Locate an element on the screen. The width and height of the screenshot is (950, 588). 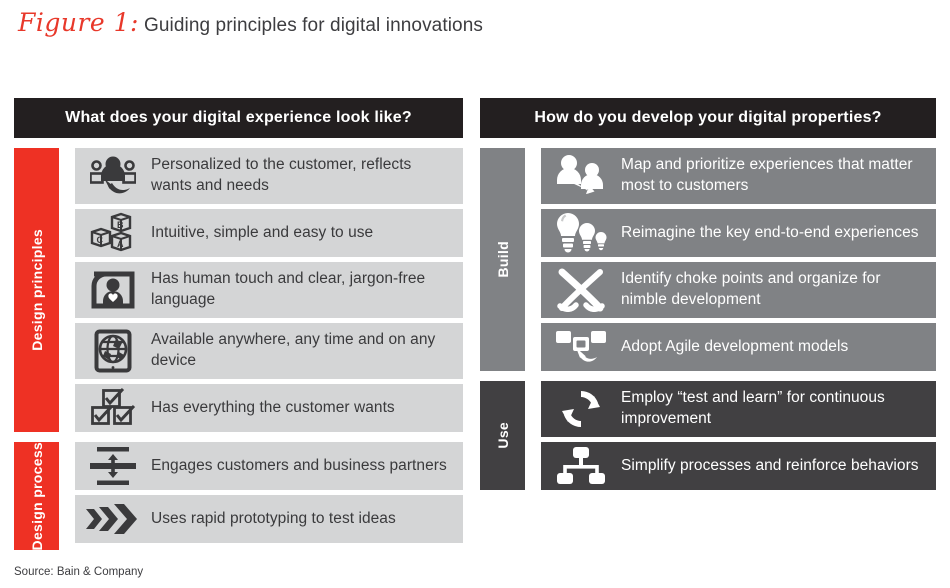
source-note: Source: Bain & Company is located at coordinates (79, 572).